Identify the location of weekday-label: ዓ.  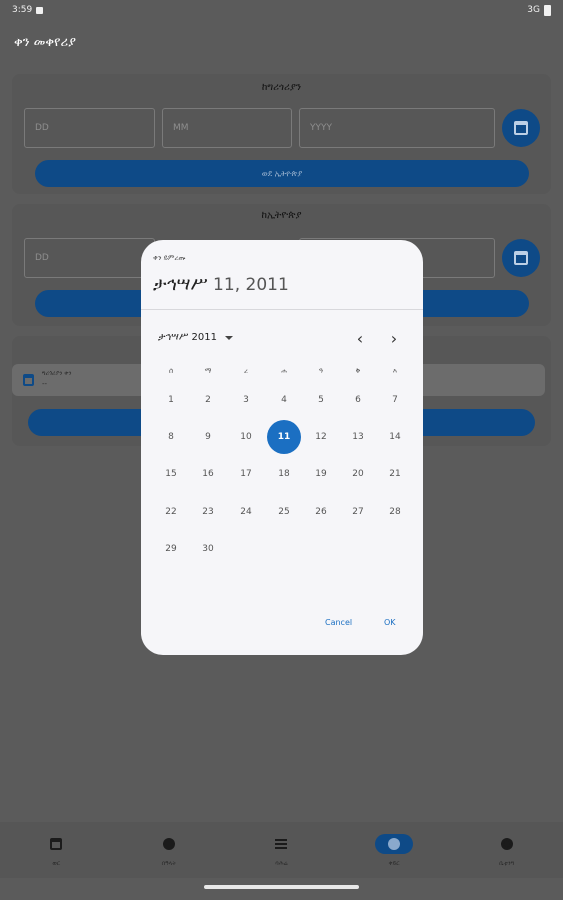
(321, 371).